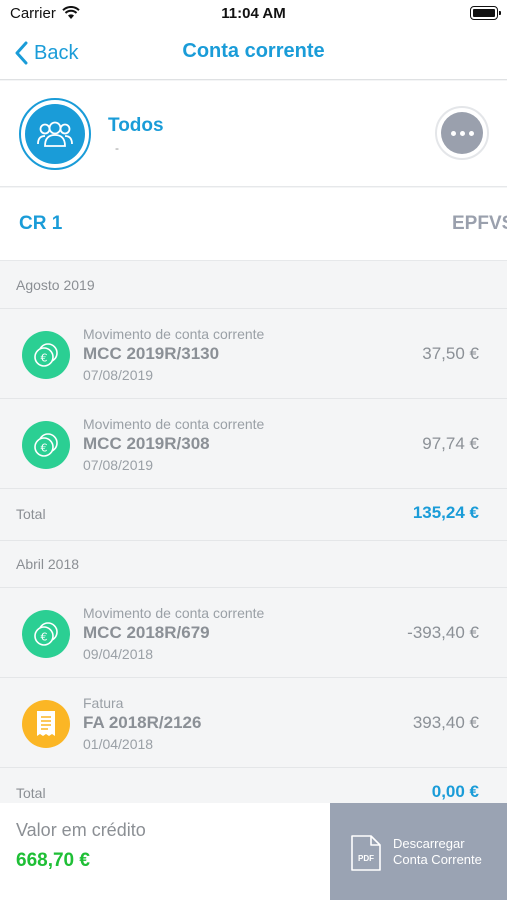 Image resolution: width=507 pixels, height=900 pixels. I want to click on entity-subtitle: -, so click(117, 148).